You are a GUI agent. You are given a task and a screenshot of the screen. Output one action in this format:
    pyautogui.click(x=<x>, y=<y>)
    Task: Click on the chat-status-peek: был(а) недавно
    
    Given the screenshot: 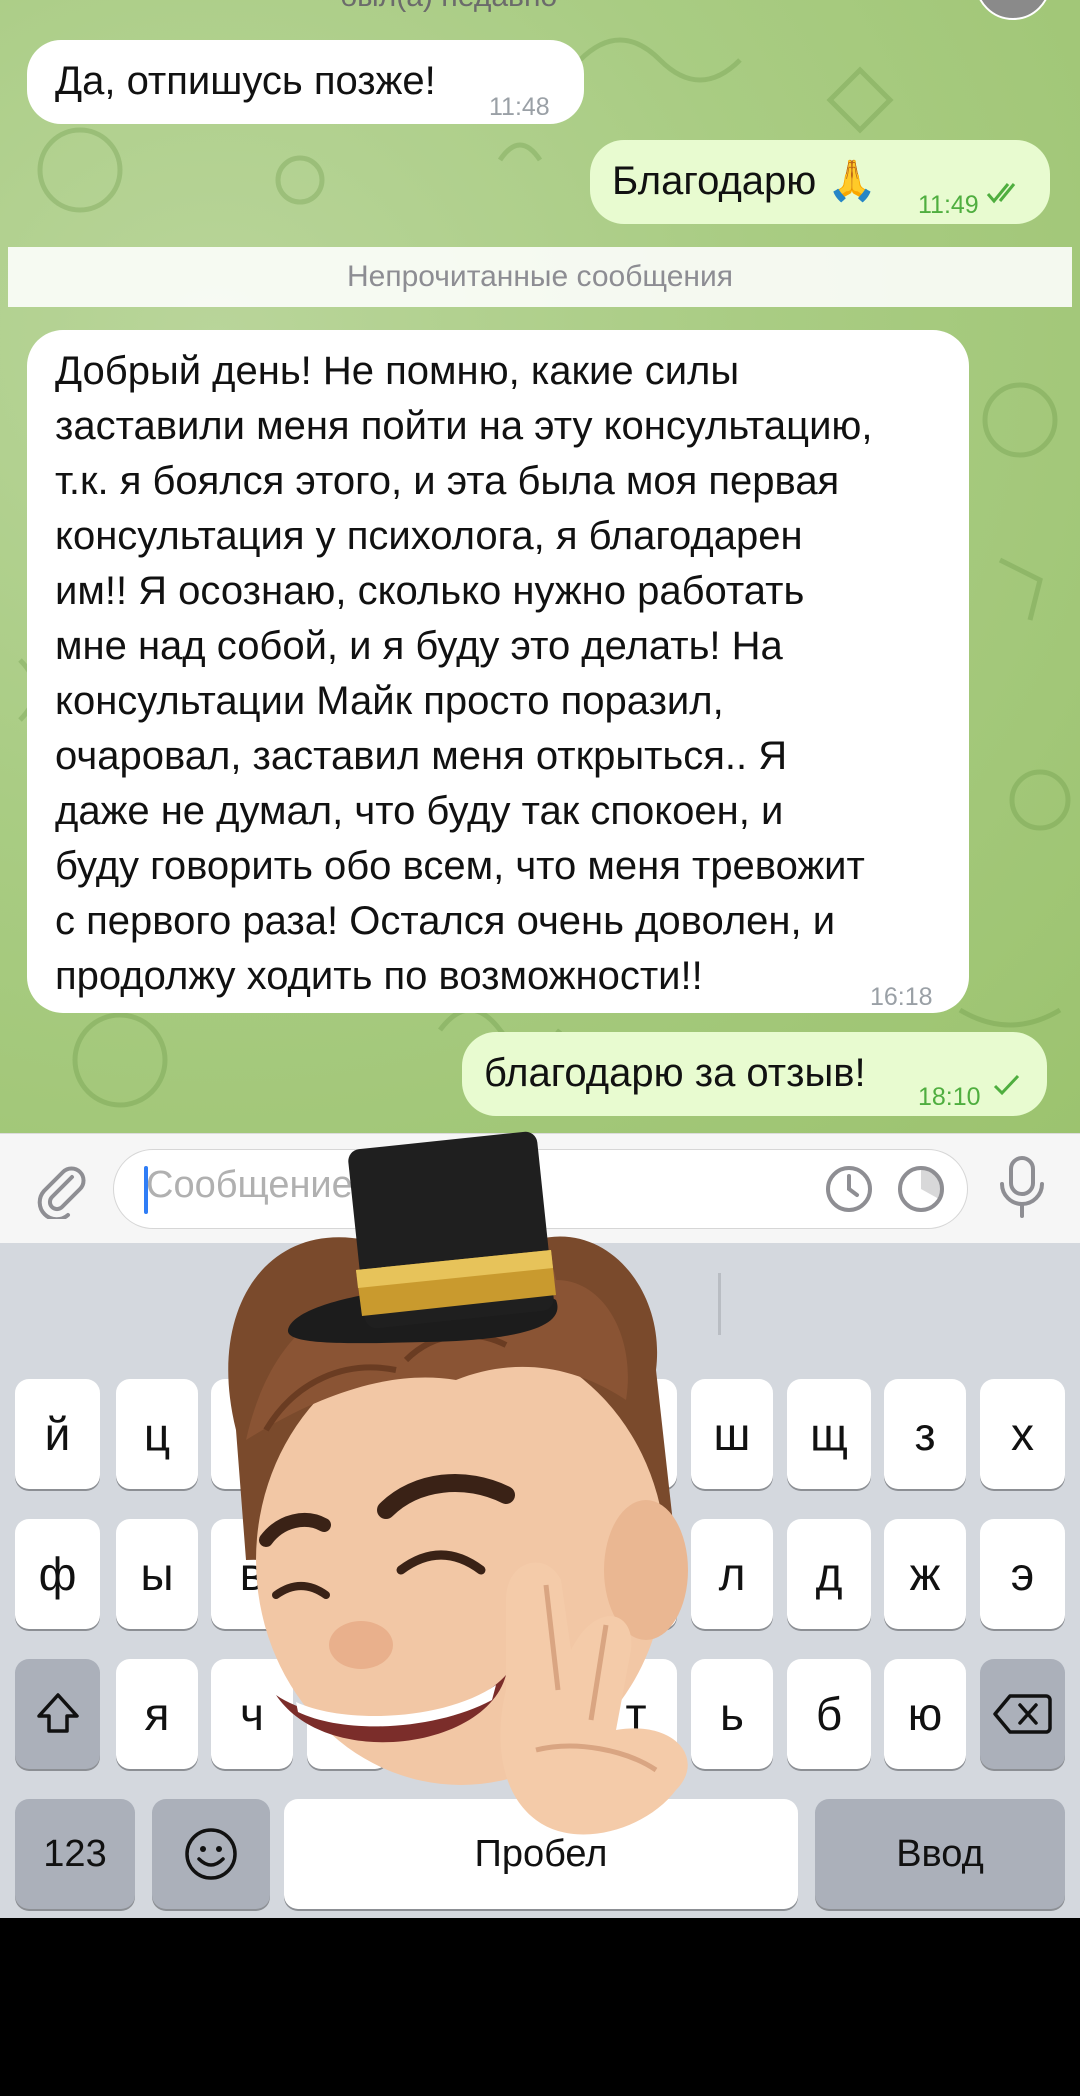 What is the action you would take?
    pyautogui.click(x=448, y=7)
    